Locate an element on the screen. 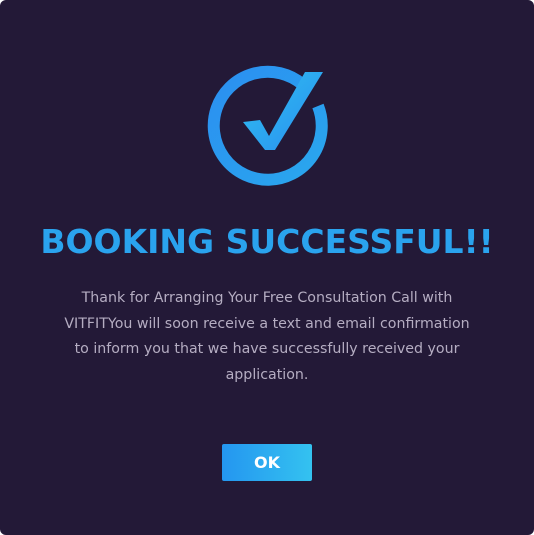 The width and height of the screenshot is (534, 535). ok-button: OK is located at coordinates (267, 462).